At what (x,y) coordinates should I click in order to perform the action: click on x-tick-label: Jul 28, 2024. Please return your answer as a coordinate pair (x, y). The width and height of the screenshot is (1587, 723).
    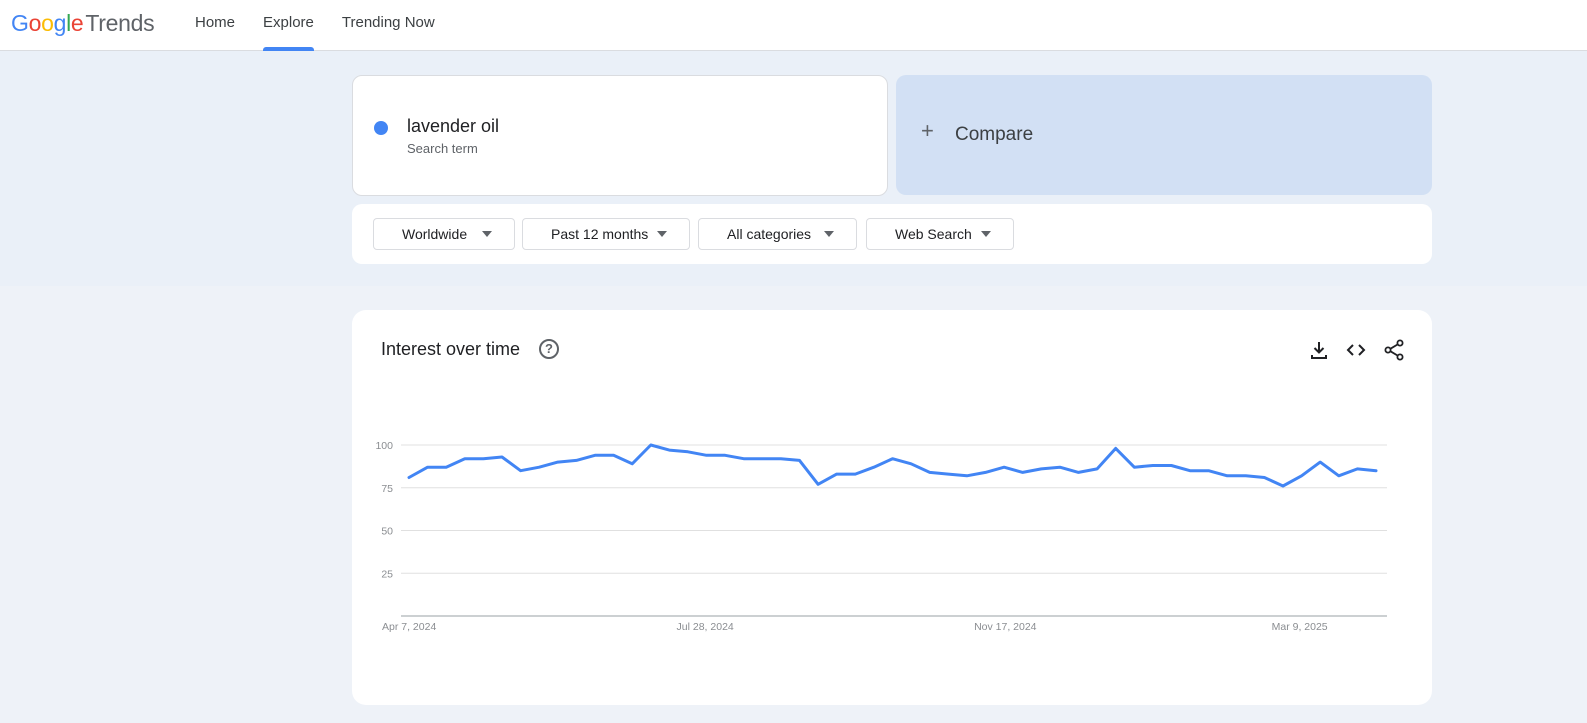
    Looking at the image, I should click on (705, 627).